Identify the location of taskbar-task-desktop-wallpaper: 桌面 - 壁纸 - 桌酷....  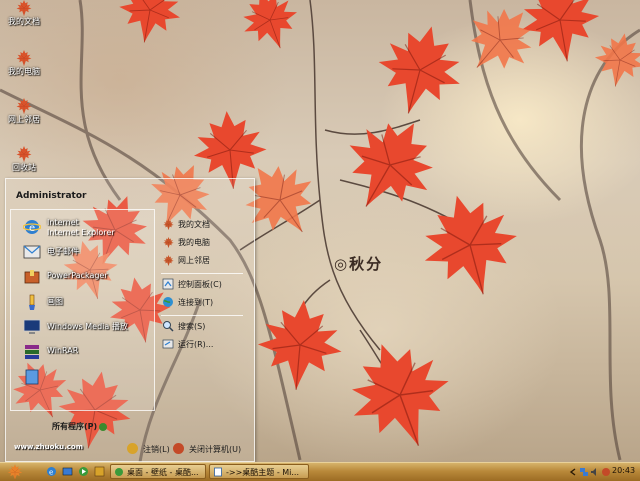
(158, 471).